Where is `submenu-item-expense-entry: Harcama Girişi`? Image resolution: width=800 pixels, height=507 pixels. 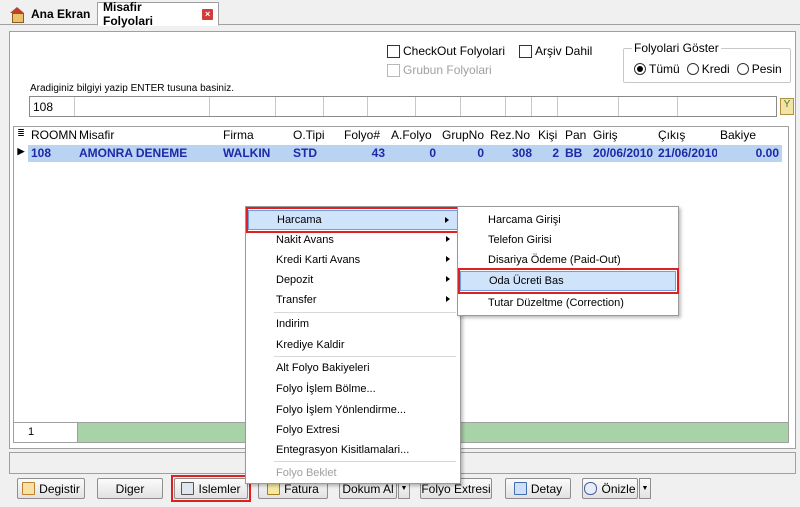
submenu-item-expense-entry: Harcama Girişi is located at coordinates (568, 220).